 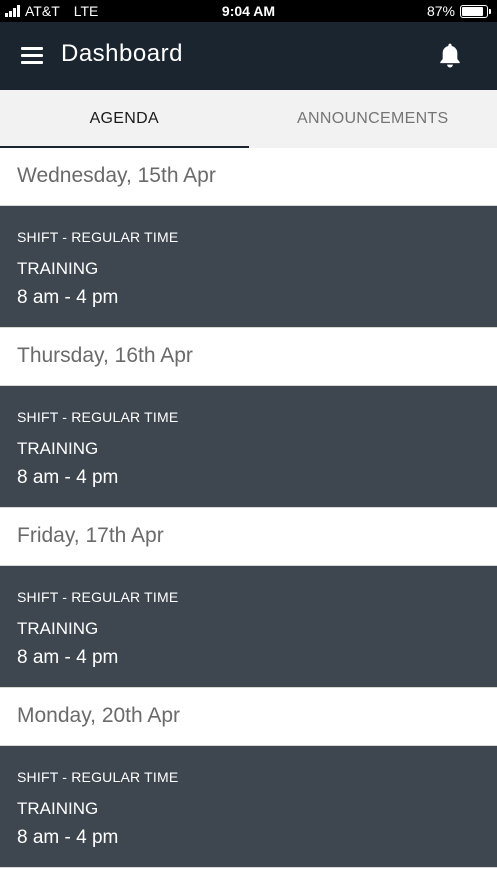 I want to click on battery-percent: 87%, so click(x=440, y=11).